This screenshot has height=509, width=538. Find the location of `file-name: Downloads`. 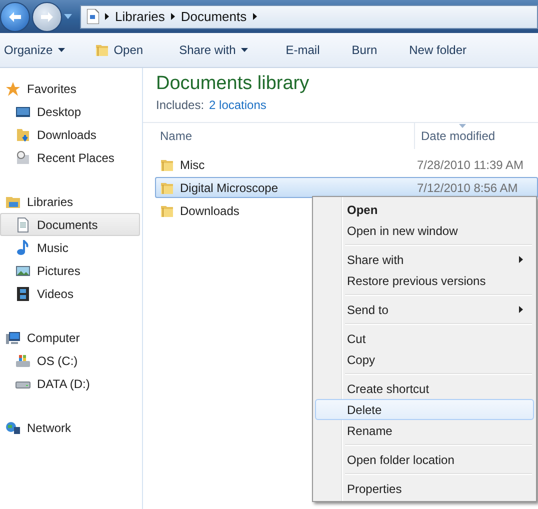

file-name: Downloads is located at coordinates (210, 211).